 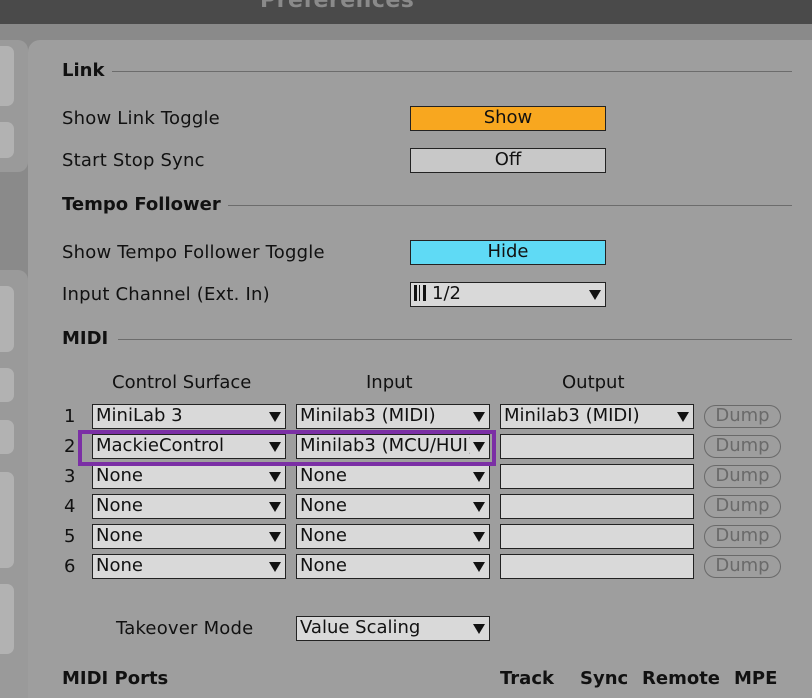 I want to click on show-link-toggle-button: Show, so click(x=508, y=118).